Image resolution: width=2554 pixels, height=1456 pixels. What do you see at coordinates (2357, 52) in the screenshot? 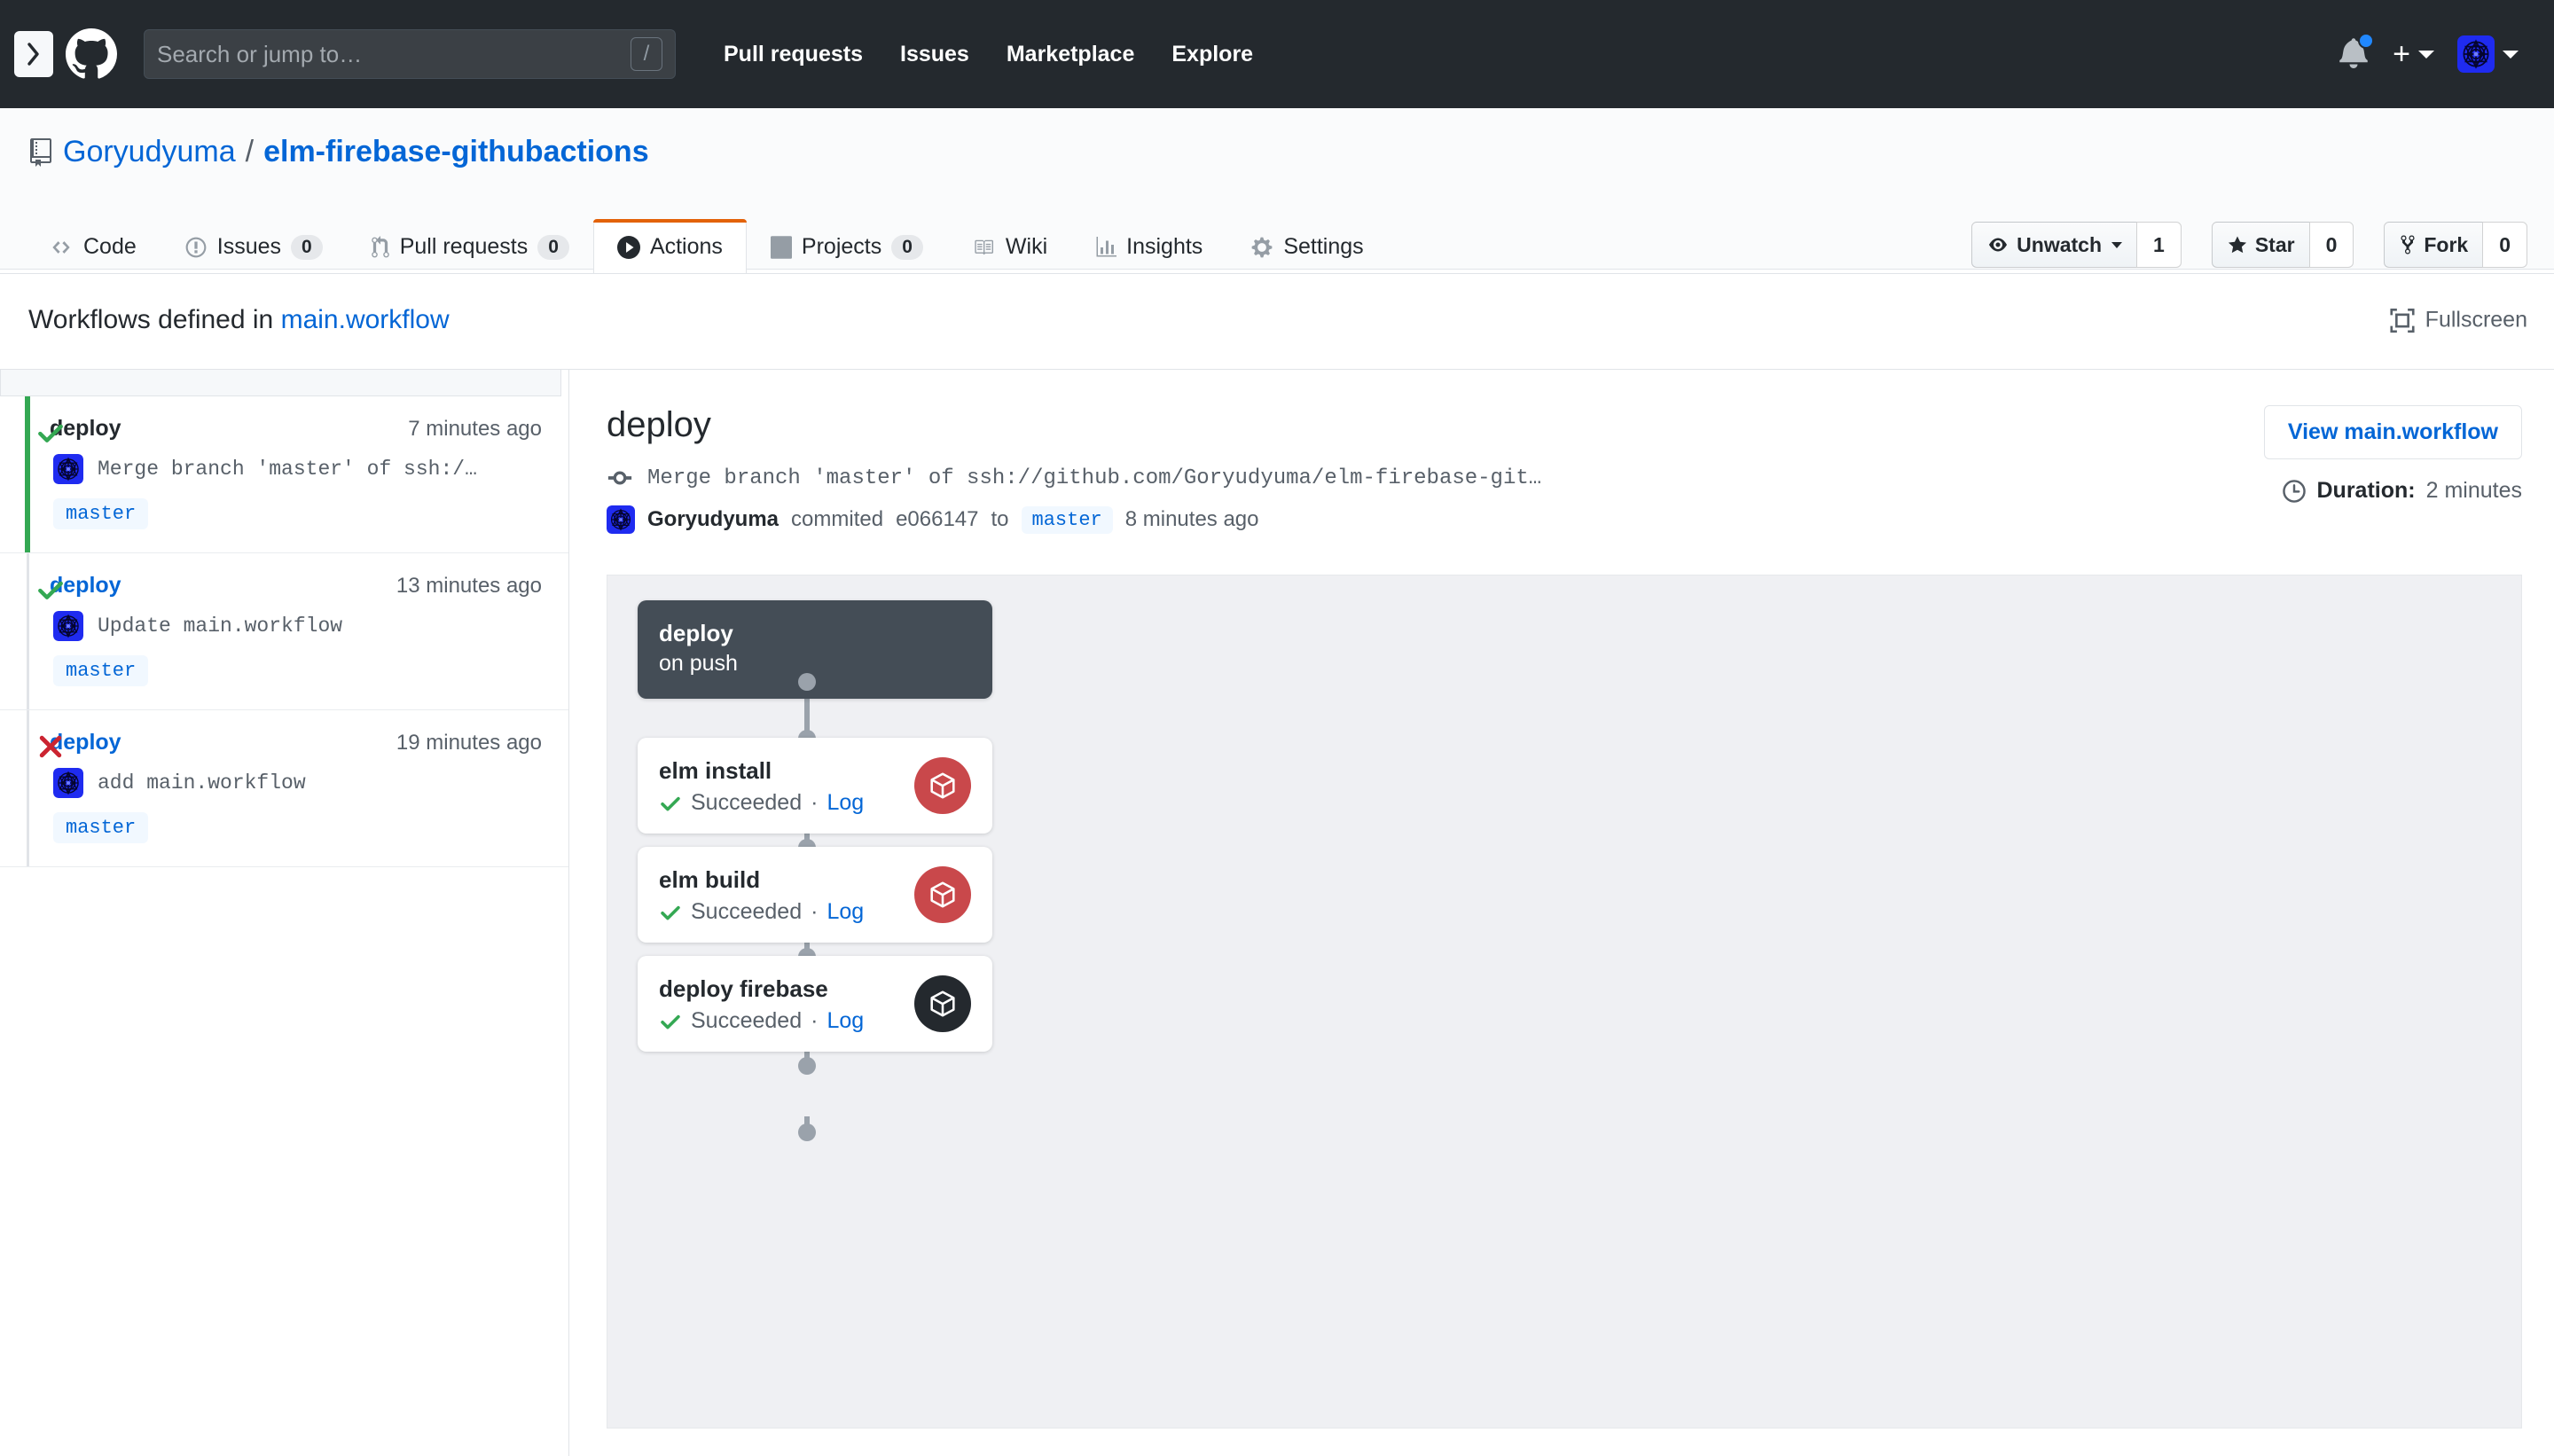
I see `bell-icon` at bounding box center [2357, 52].